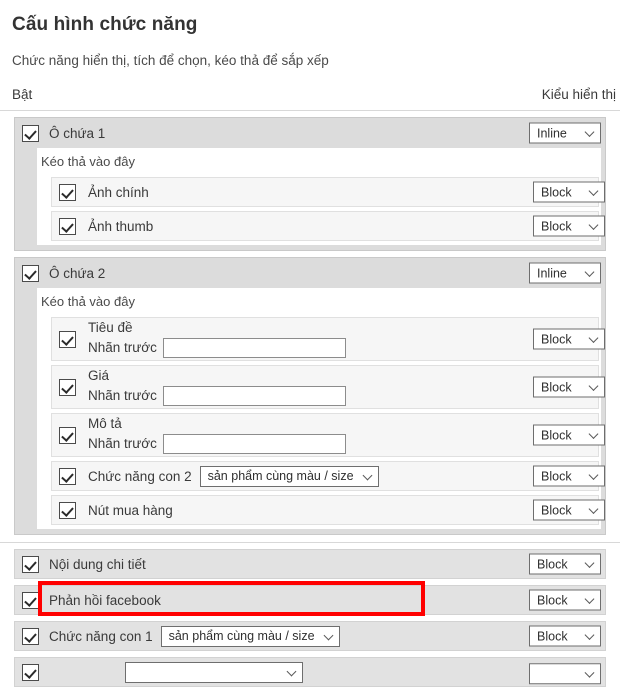 The image size is (620, 687). What do you see at coordinates (122, 347) in the screenshot?
I see `tieu-de-prefix-label: Nhãn trước` at bounding box center [122, 347].